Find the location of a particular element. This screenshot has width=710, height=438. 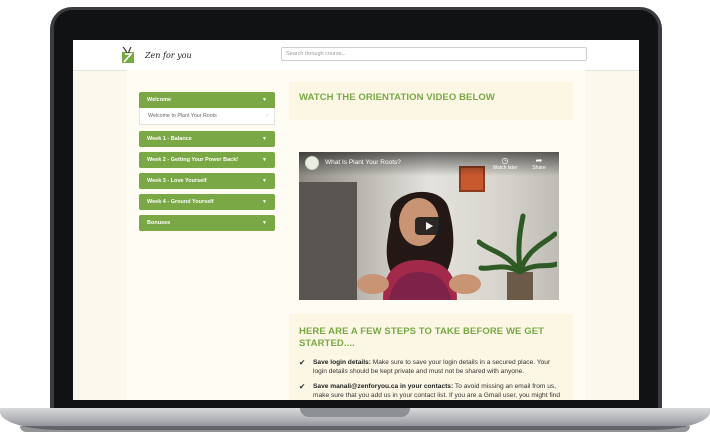

video-plant is located at coordinates (517, 256).